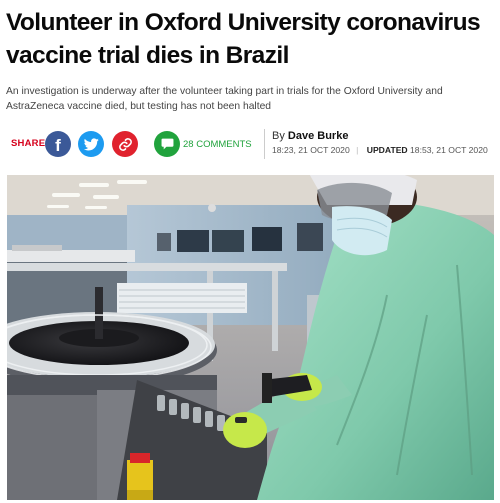  I want to click on comments-link: 28 COMMENTS, so click(217, 144).